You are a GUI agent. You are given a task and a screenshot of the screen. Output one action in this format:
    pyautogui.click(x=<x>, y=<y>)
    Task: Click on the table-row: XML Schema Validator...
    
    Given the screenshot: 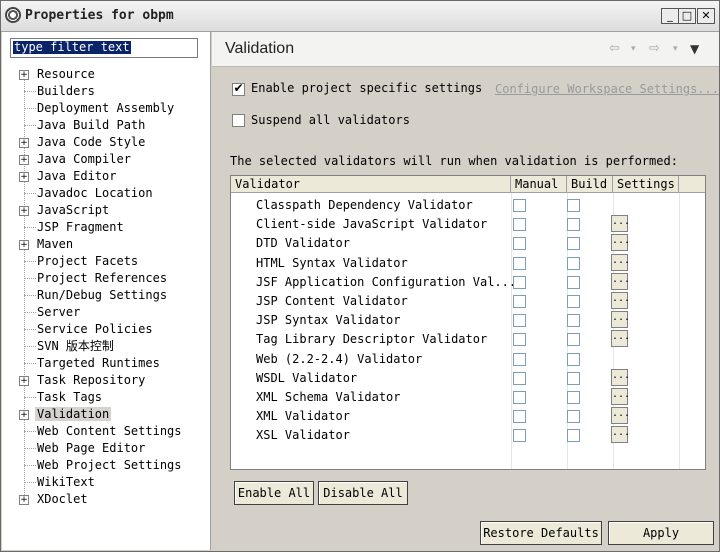 What is the action you would take?
    pyautogui.click(x=468, y=396)
    